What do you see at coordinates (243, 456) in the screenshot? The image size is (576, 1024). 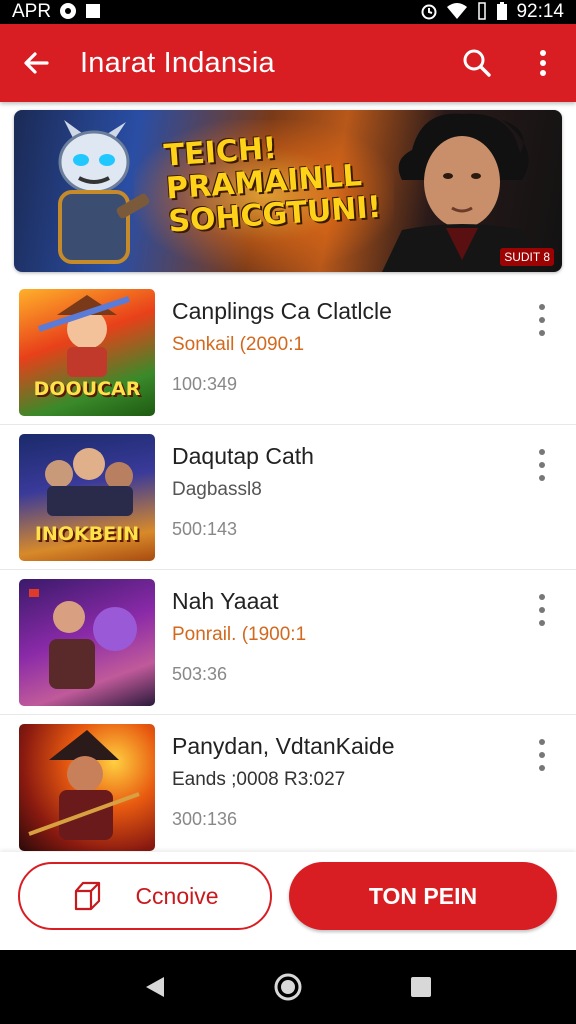 I see `item-title: Daqutap Cath` at bounding box center [243, 456].